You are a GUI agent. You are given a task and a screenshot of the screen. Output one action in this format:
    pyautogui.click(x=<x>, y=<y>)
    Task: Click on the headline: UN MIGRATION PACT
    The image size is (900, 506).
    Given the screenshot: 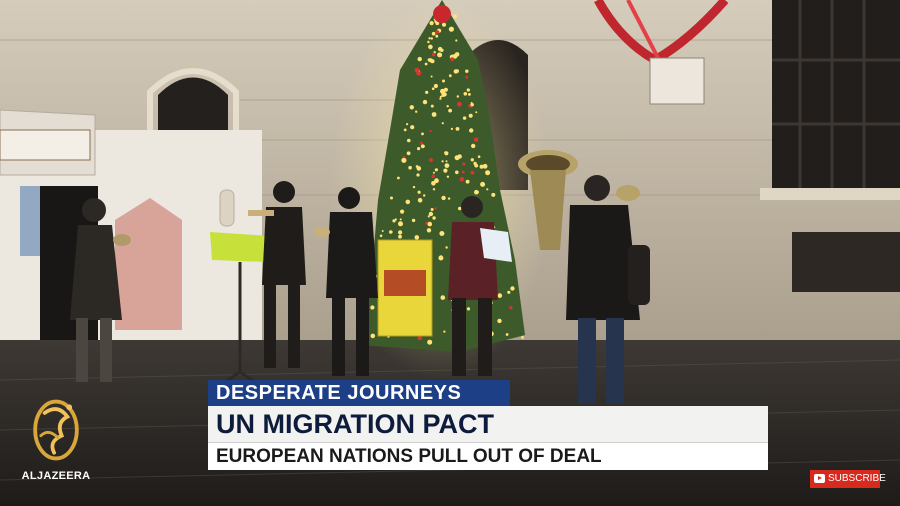 What is the action you would take?
    pyautogui.click(x=488, y=424)
    